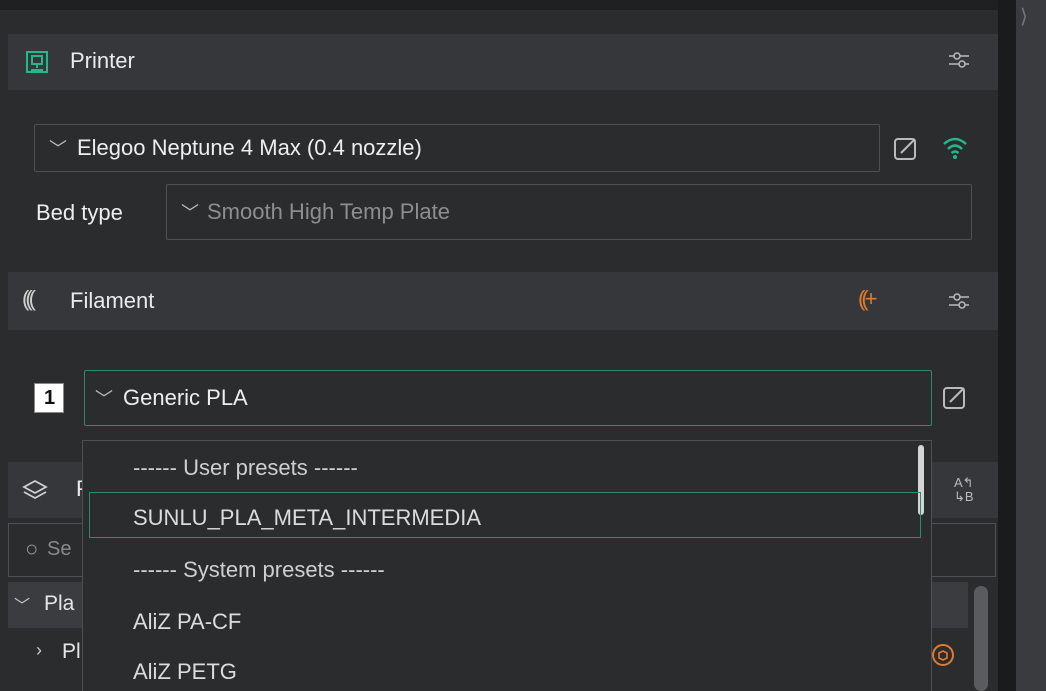 This screenshot has height=691, width=1046. Describe the element at coordinates (185, 397) in the screenshot. I see `filament-select-value: Generic PLA` at that location.